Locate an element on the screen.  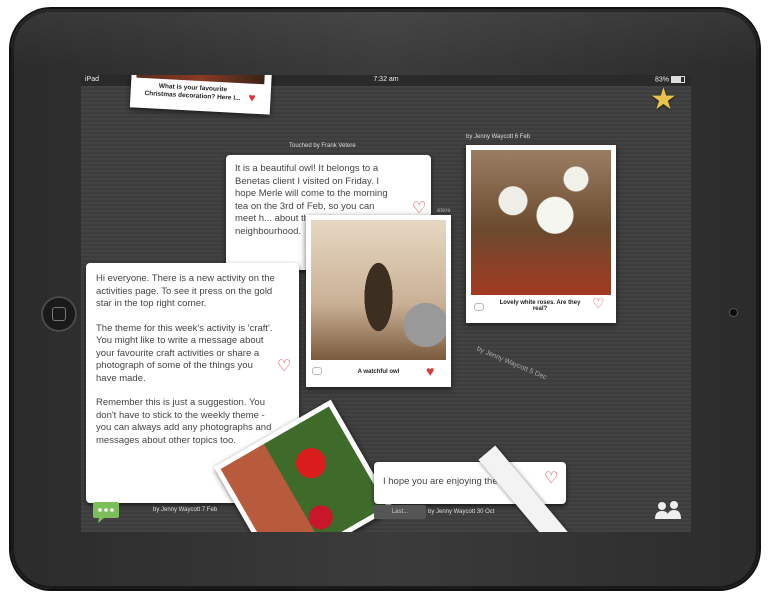
owl-photo is located at coordinates (378, 290).